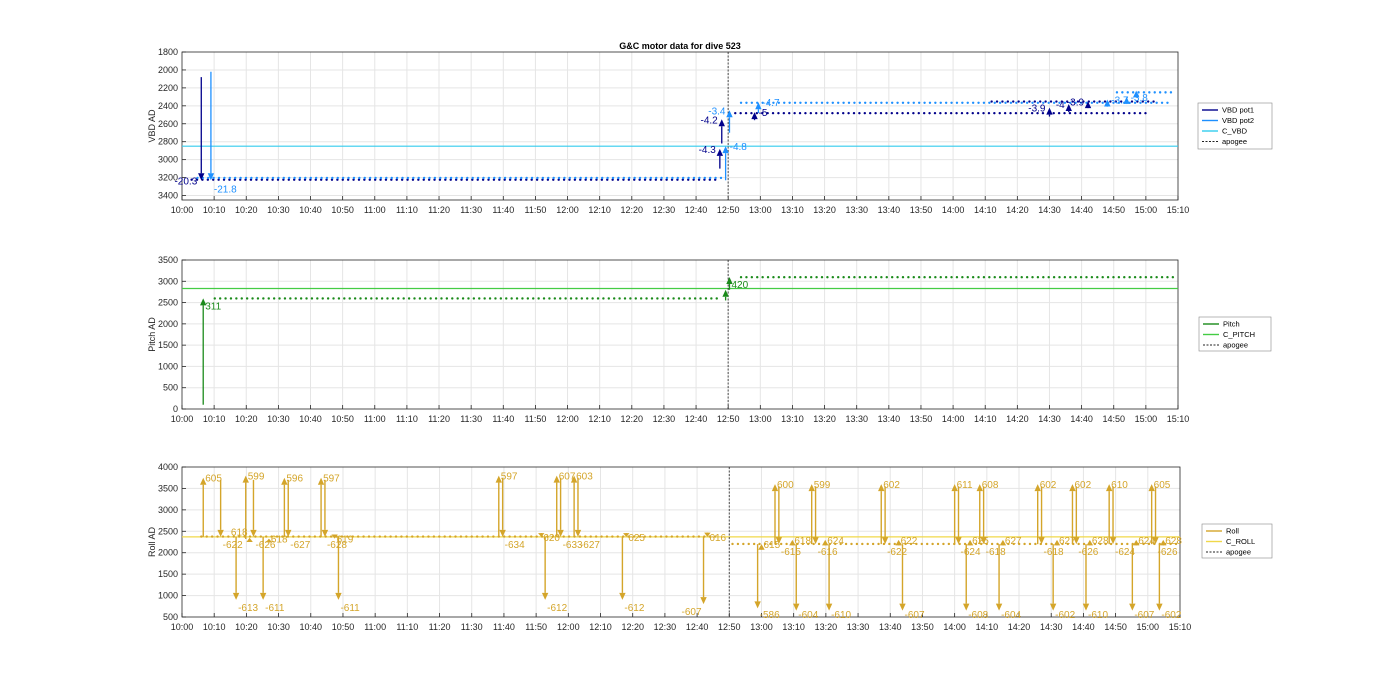 This screenshot has width=1400, height=693. What do you see at coordinates (168, 106) in the screenshot?
I see `vbd-ytick-label: 2400` at bounding box center [168, 106].